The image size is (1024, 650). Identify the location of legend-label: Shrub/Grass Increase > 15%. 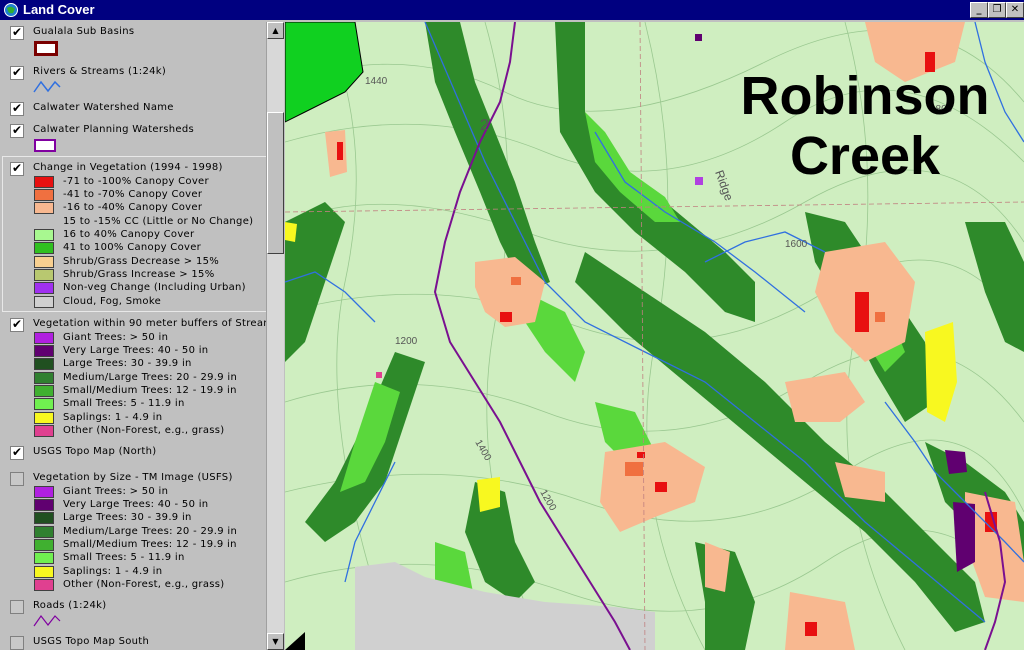
(139, 274).